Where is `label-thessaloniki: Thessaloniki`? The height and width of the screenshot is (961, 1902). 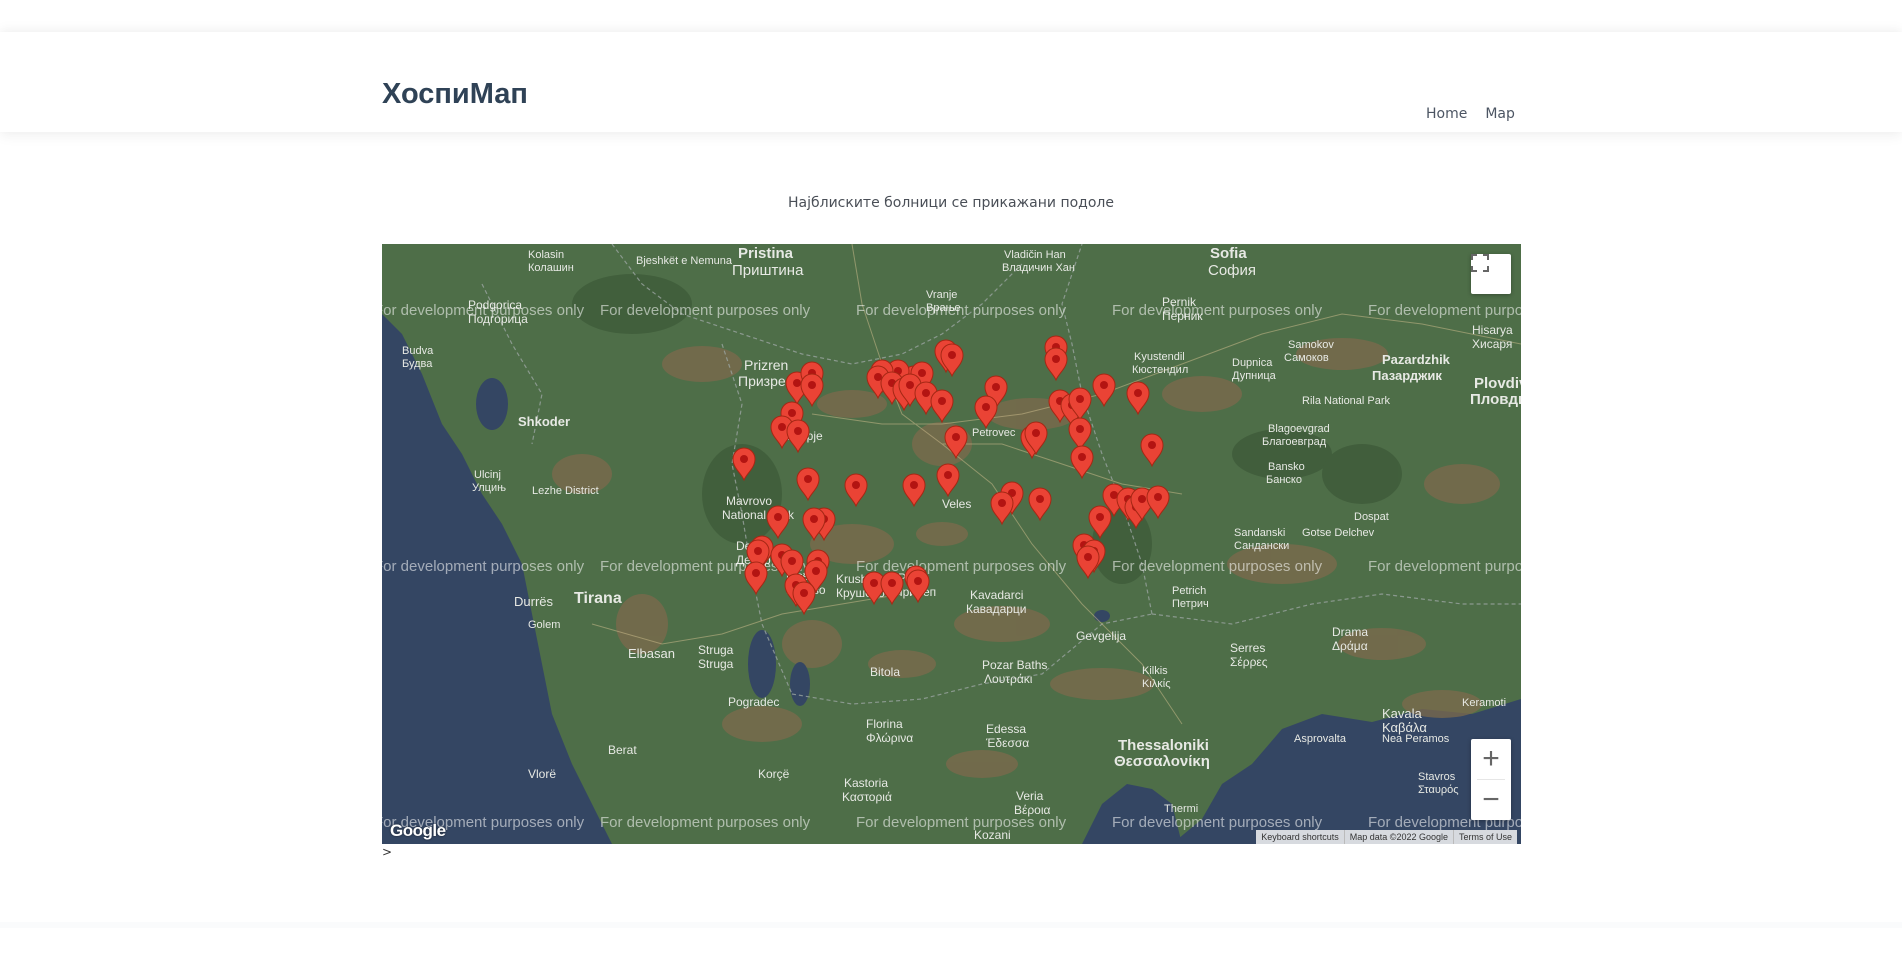
label-thessaloniki: Thessaloniki is located at coordinates (1163, 745).